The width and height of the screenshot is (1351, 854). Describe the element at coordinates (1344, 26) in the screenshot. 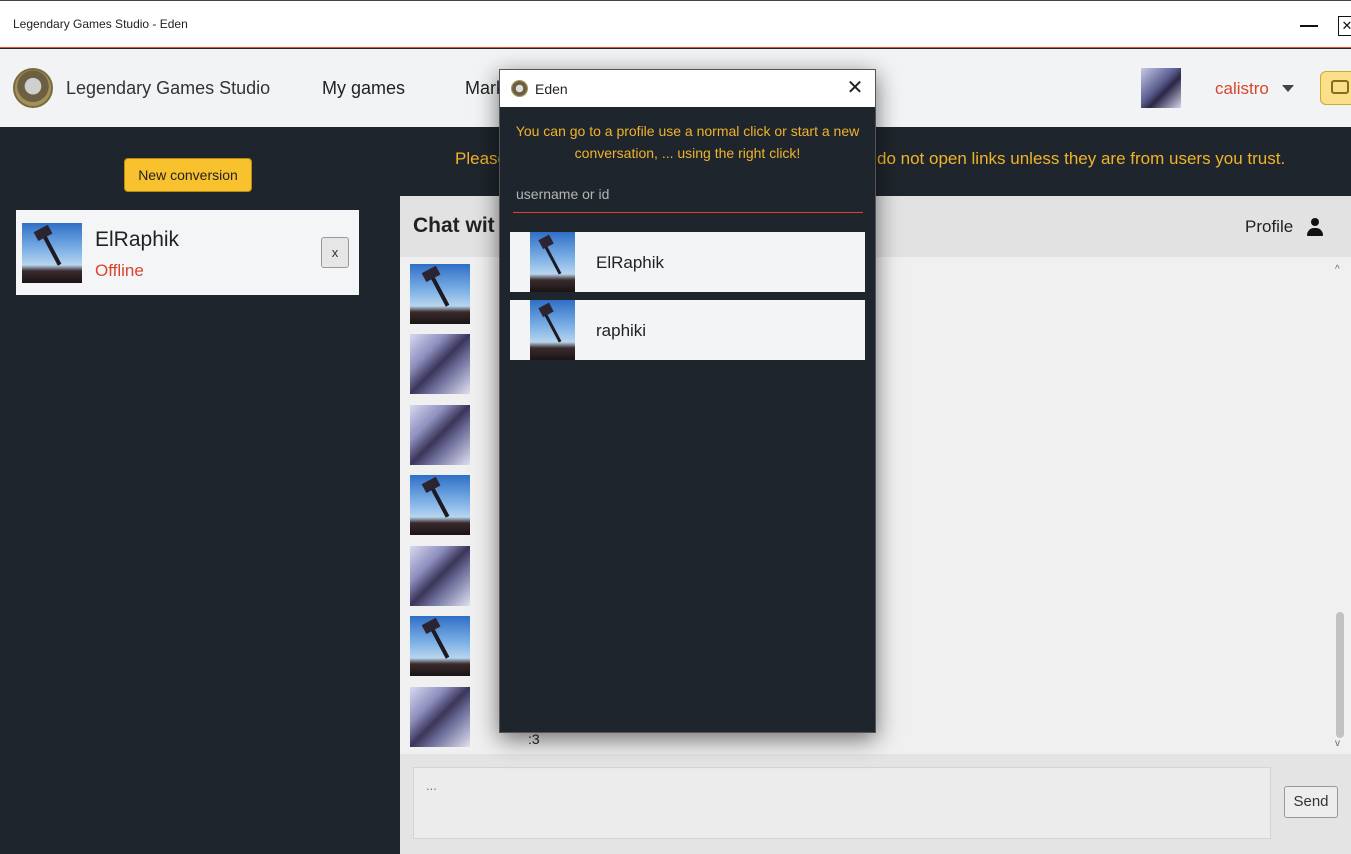

I see `window-close-icon: ✕` at that location.